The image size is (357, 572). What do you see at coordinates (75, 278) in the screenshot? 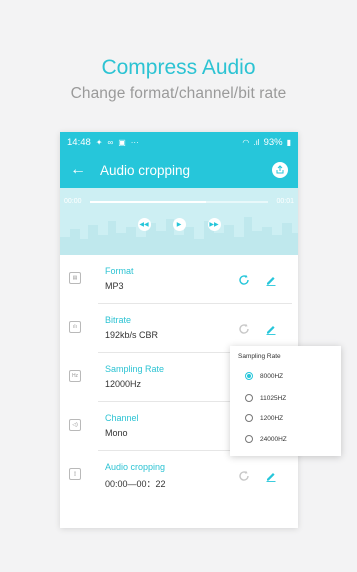
I see `file-icon: ▤` at bounding box center [75, 278].